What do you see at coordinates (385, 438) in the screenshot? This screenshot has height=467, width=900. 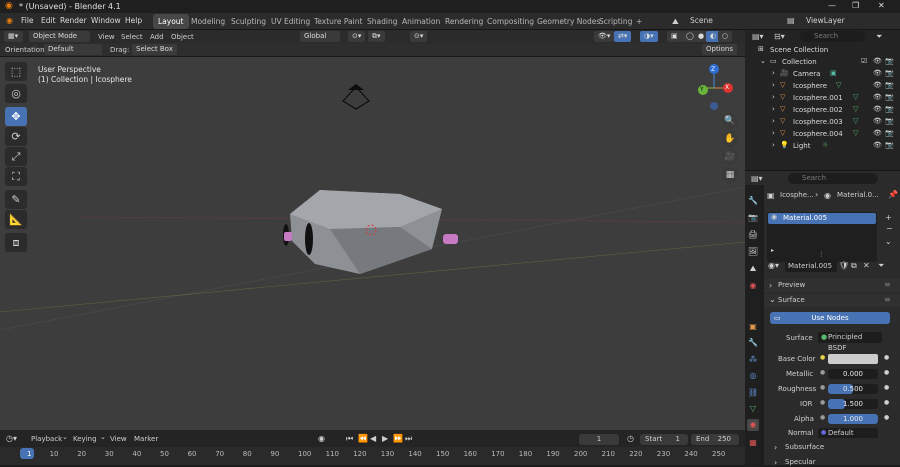 I see `play-icon: ▶` at bounding box center [385, 438].